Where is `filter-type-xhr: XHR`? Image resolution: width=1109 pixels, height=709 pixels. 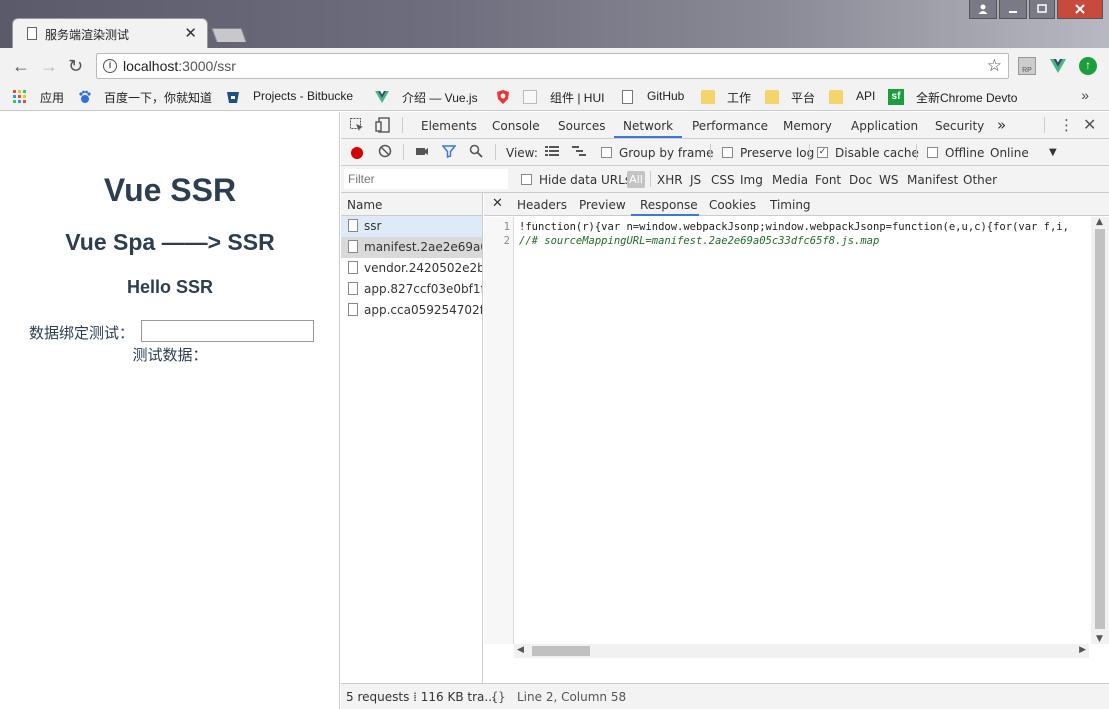
filter-type-xhr: XHR is located at coordinates (670, 180).